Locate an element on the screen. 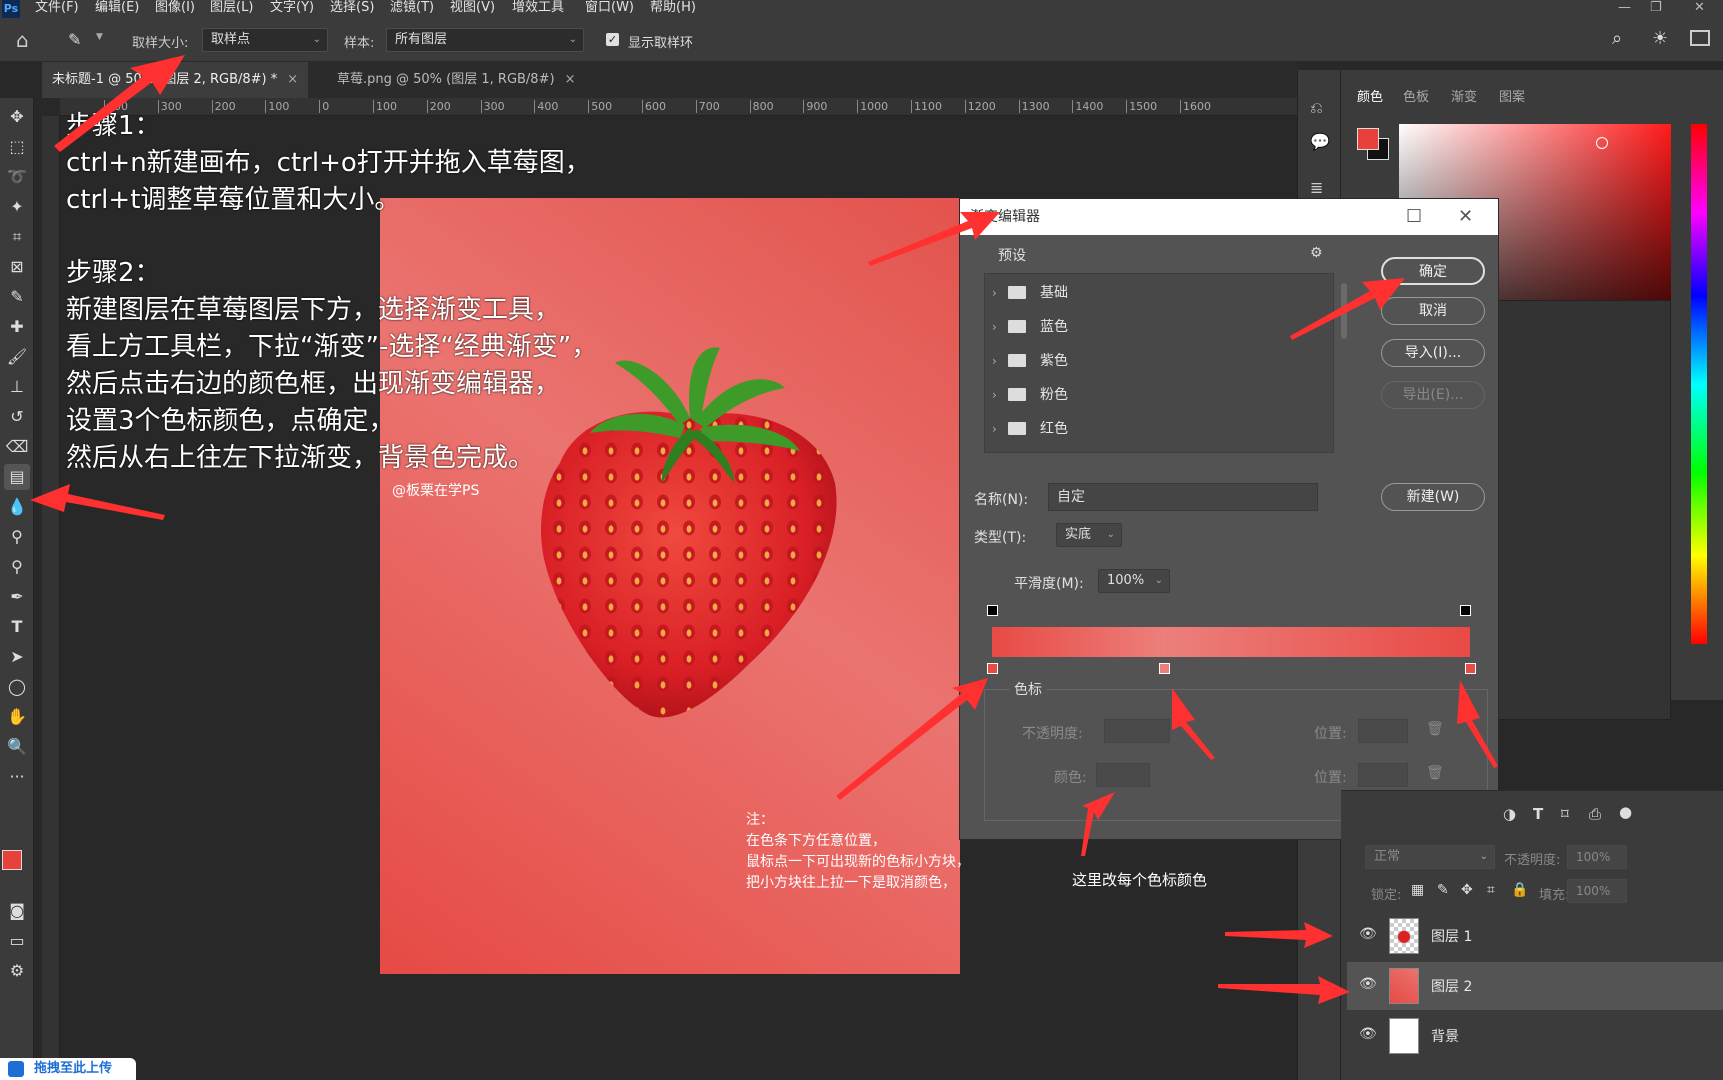 Image resolution: width=1723 pixels, height=1080 pixels. preset-folder-pink: › 粉色 is located at coordinates (1149, 395).